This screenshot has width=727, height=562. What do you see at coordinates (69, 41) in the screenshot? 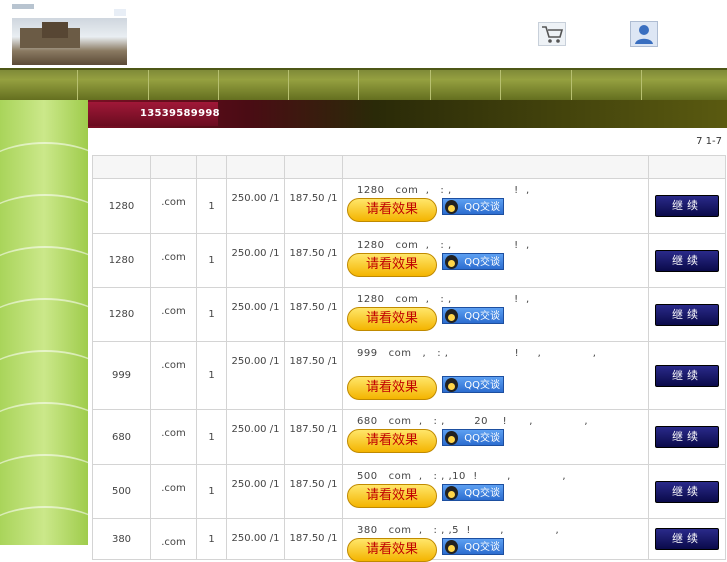
I see `great-wall-logo` at bounding box center [69, 41].